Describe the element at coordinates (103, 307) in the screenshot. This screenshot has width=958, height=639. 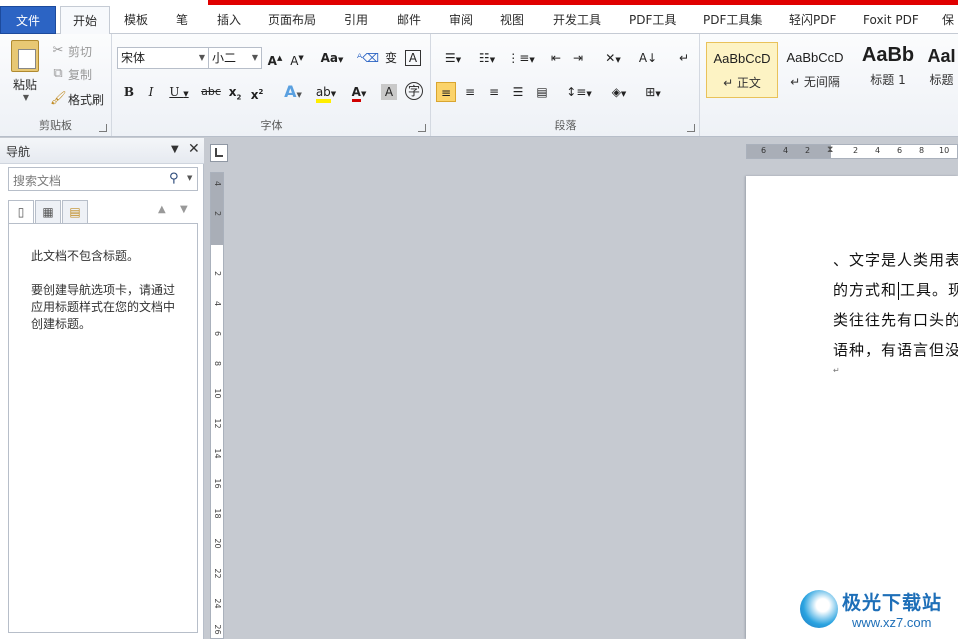
I see `create-headings-hint: 要创建导航选项卡，请通过应用标题样式在您的文档中创建标题。` at that location.